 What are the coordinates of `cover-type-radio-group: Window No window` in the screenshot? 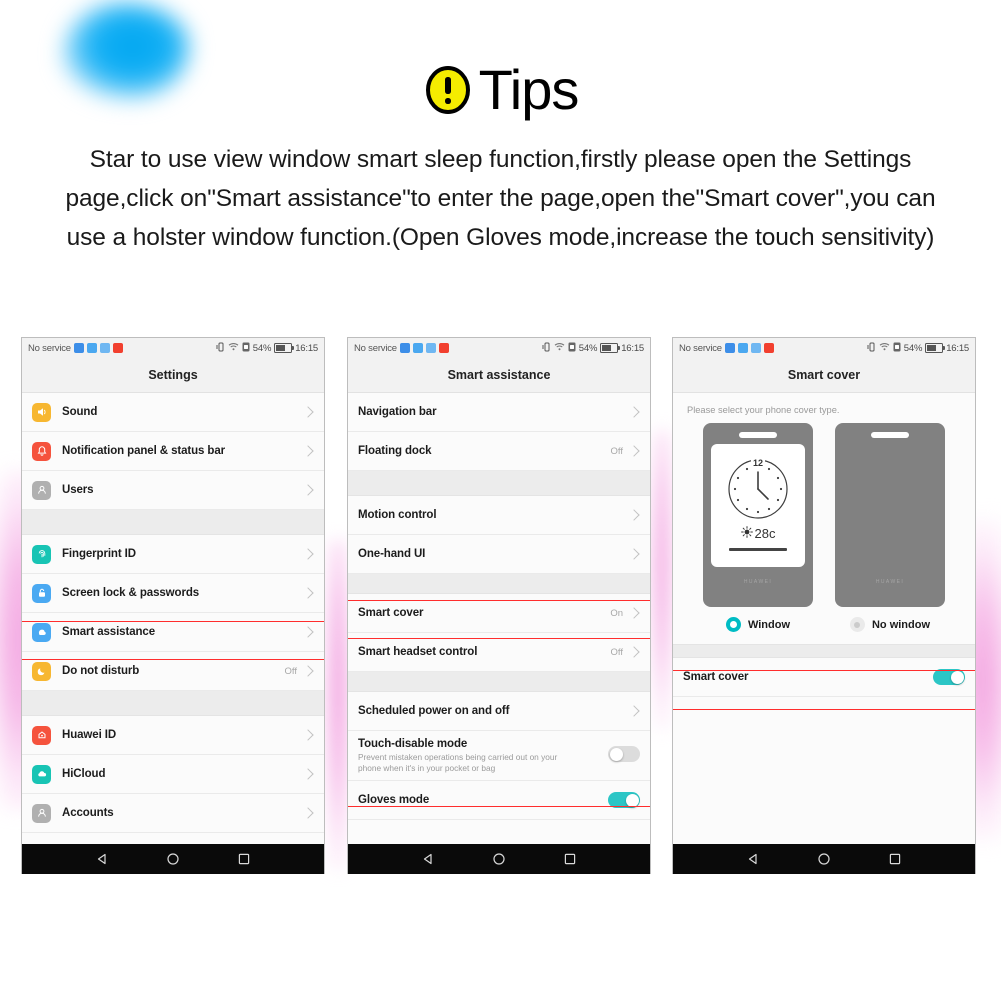 It's located at (824, 625).